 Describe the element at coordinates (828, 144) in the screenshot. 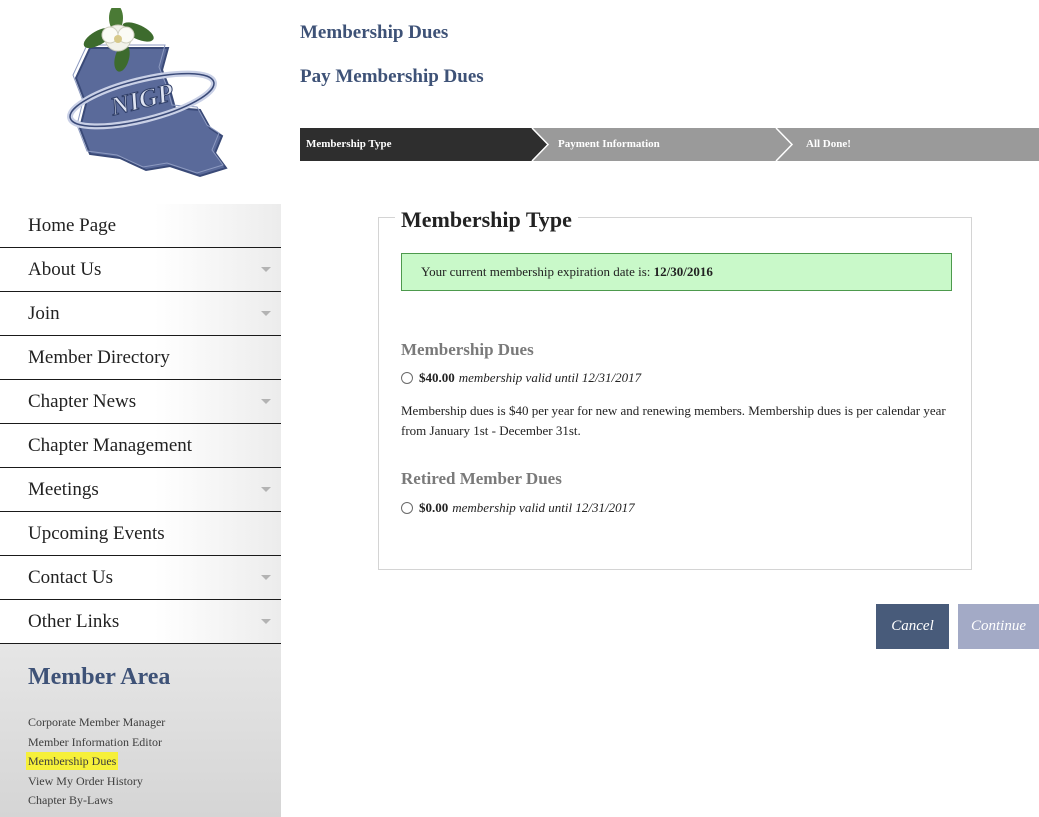

I see `step-all-done: All Done!` at that location.